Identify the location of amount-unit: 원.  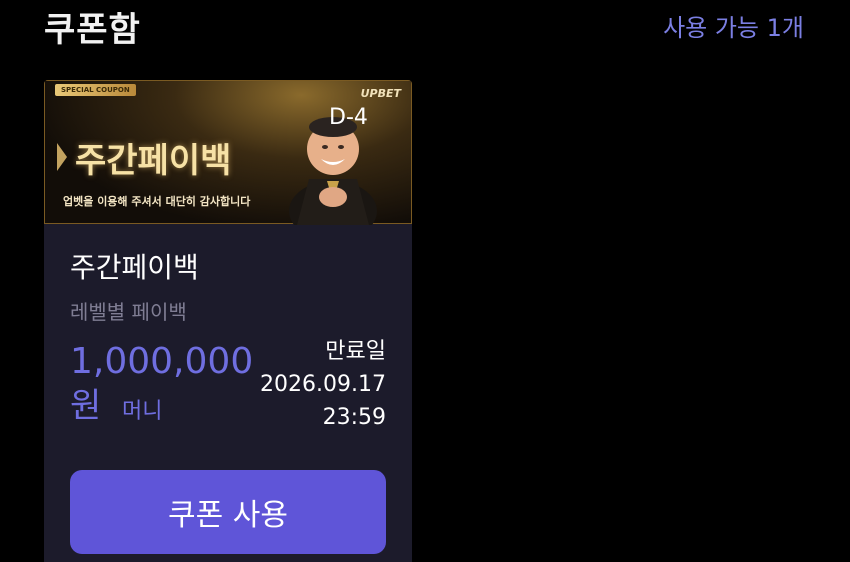
(86, 406).